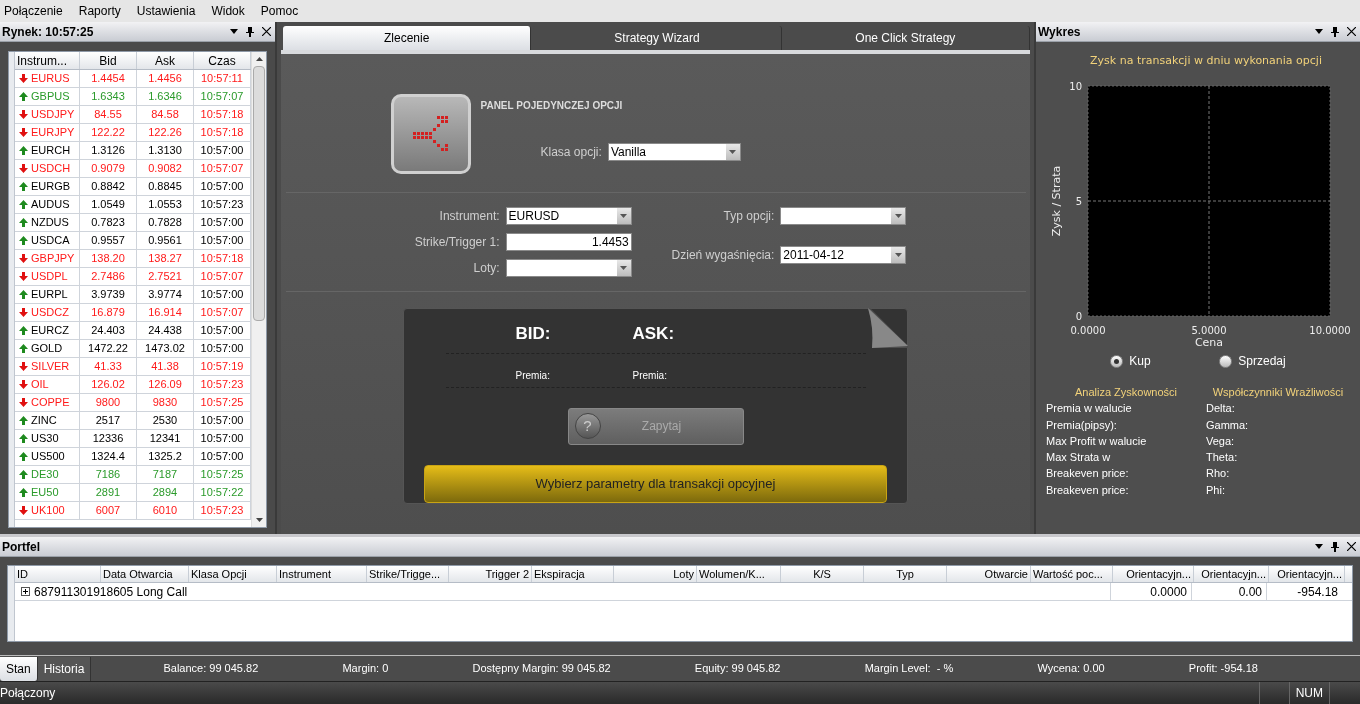 The image size is (1360, 704). Describe the element at coordinates (222, 475) in the screenshot. I see `table-cell-text: 10:57:25` at that location.